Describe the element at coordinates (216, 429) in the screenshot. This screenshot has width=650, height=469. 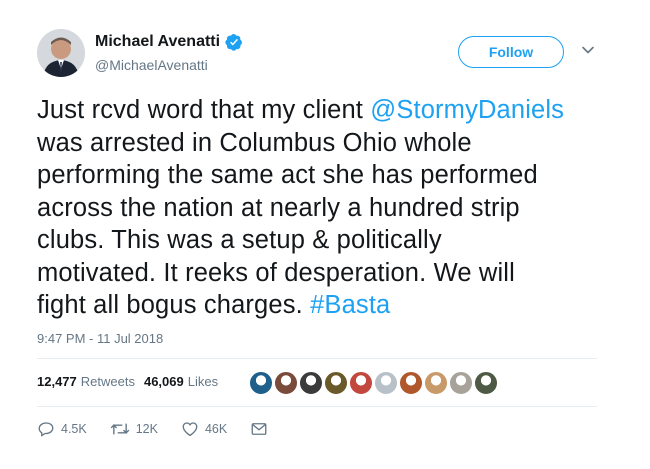
I see `like-count: 46K` at that location.